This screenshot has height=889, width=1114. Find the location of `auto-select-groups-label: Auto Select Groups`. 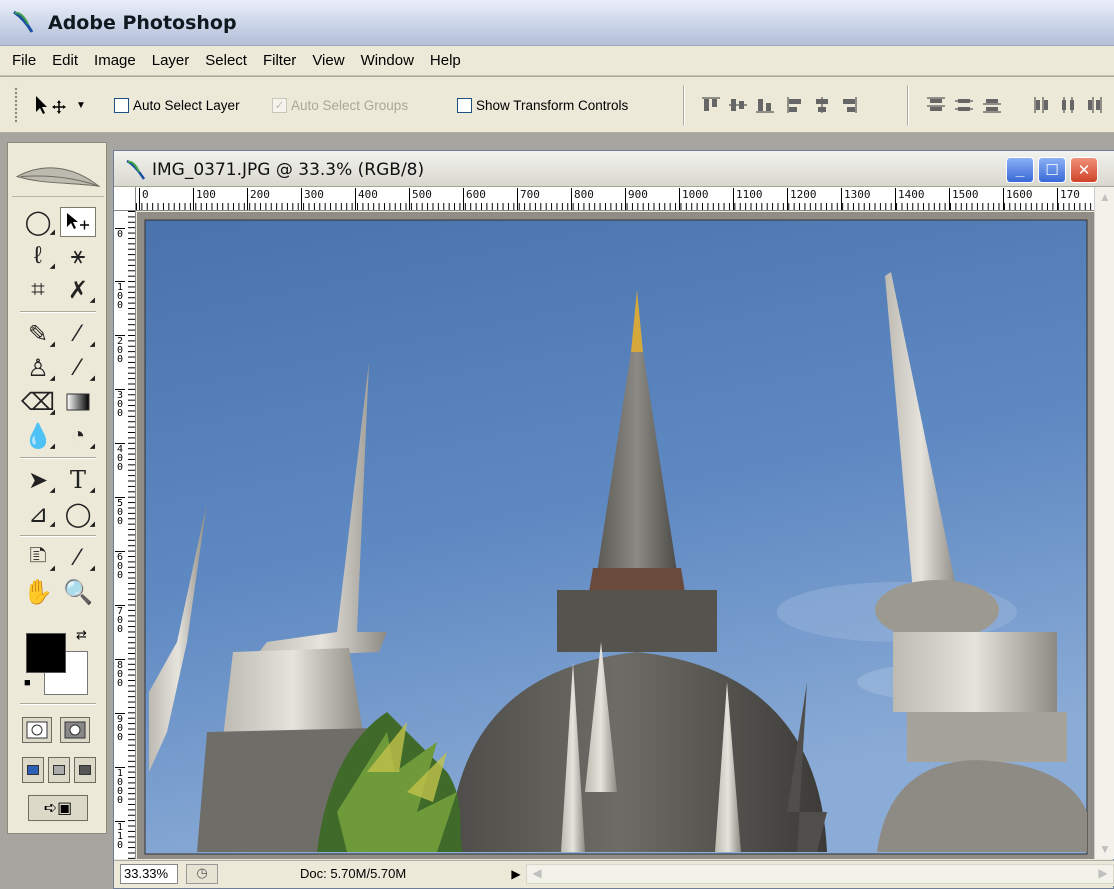

auto-select-groups-label: Auto Select Groups is located at coordinates (350, 105).